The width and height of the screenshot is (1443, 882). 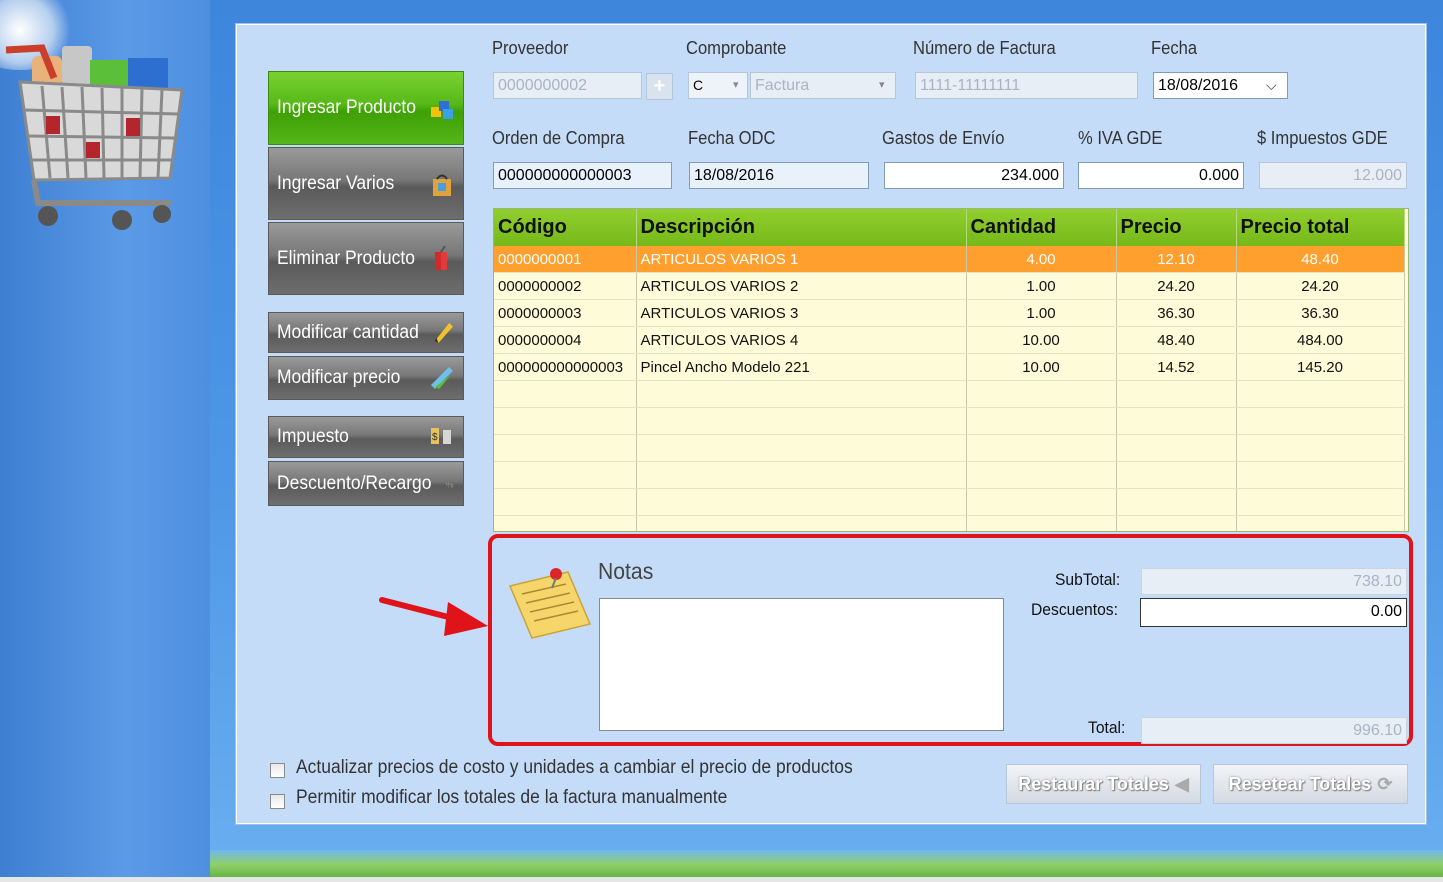 What do you see at coordinates (801, 664) in the screenshot?
I see `notas-textarea` at bounding box center [801, 664].